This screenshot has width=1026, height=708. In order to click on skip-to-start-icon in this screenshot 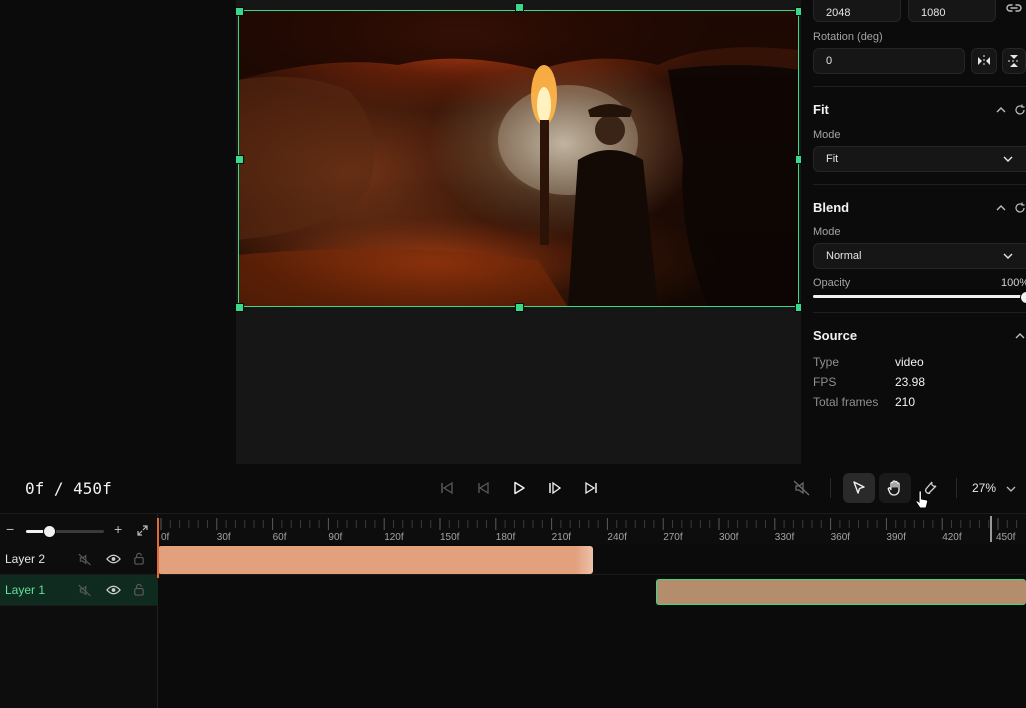, I will do `click(447, 488)`.